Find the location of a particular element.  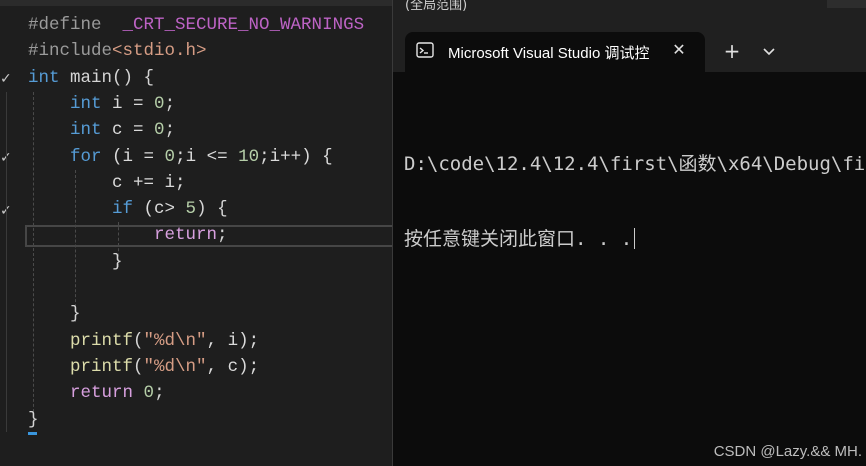

code-token: <stdio.h> is located at coordinates (159, 51).